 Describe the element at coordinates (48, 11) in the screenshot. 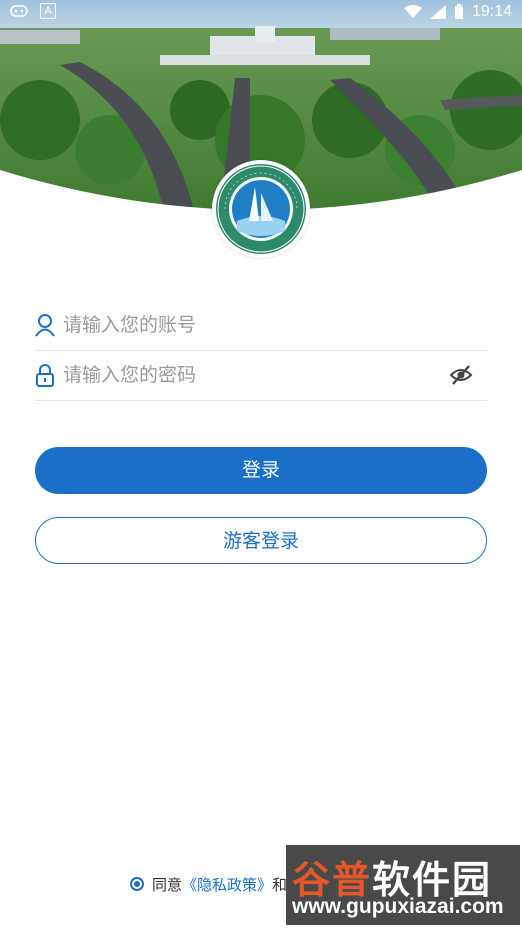

I see `notification-badge-icon: A` at that location.